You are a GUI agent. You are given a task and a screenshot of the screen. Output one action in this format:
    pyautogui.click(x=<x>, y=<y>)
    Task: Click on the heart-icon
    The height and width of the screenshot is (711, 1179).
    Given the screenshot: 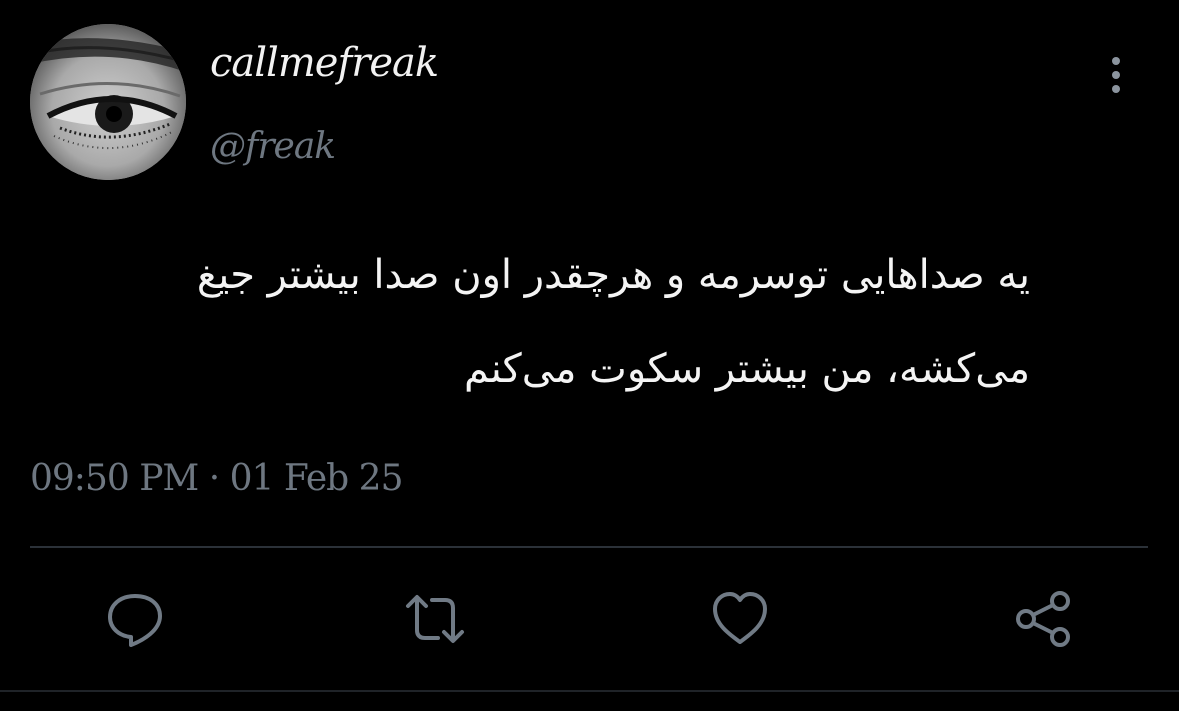 What is the action you would take?
    pyautogui.click(x=740, y=618)
    